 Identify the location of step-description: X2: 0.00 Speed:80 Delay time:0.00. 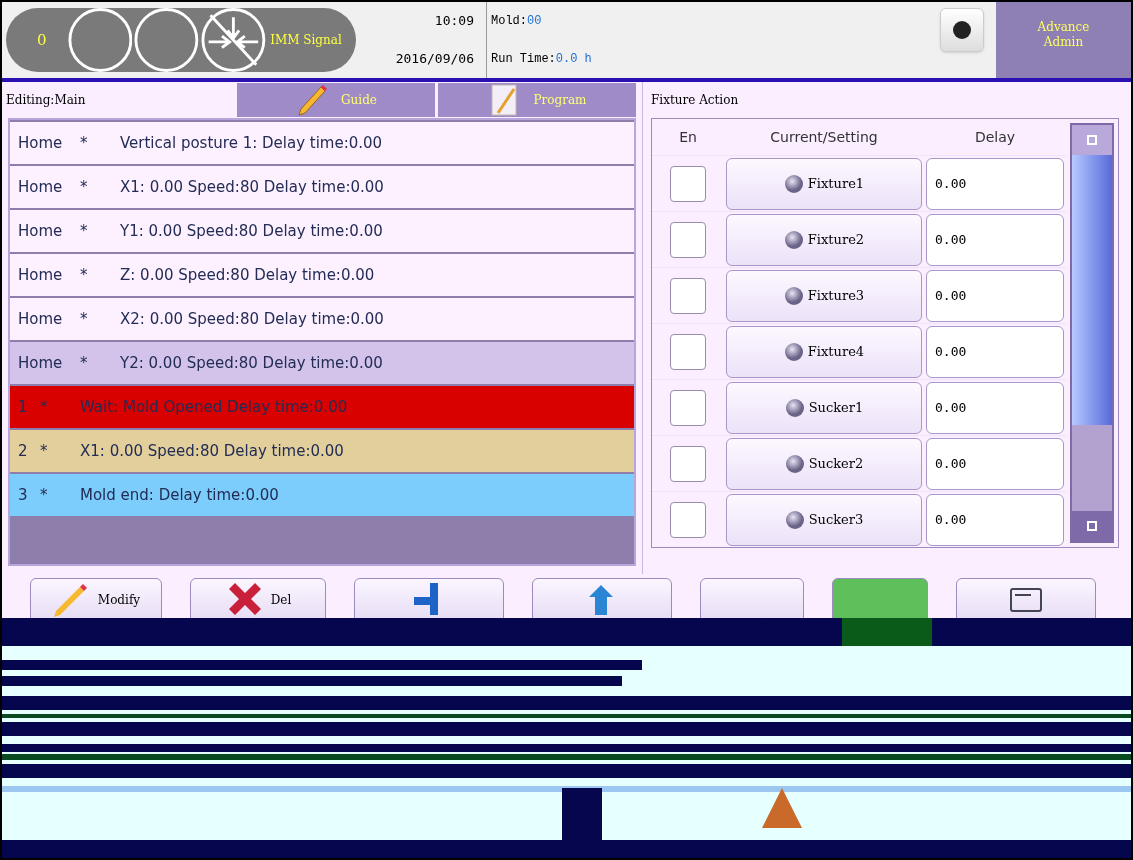
(252, 319).